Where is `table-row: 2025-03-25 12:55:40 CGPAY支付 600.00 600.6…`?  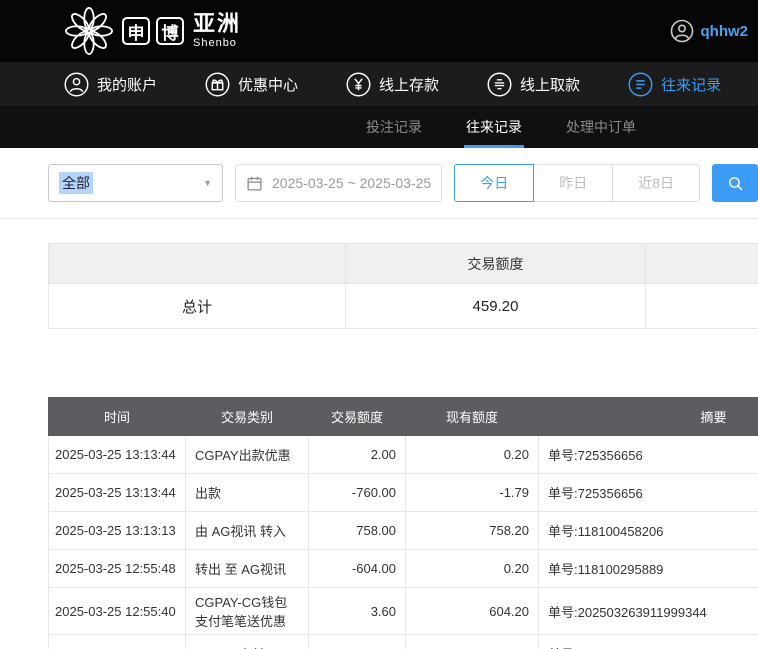
table-row: 2025-03-25 12:55:40 CGPAY支付 600.00 600.6… is located at coordinates (403, 641).